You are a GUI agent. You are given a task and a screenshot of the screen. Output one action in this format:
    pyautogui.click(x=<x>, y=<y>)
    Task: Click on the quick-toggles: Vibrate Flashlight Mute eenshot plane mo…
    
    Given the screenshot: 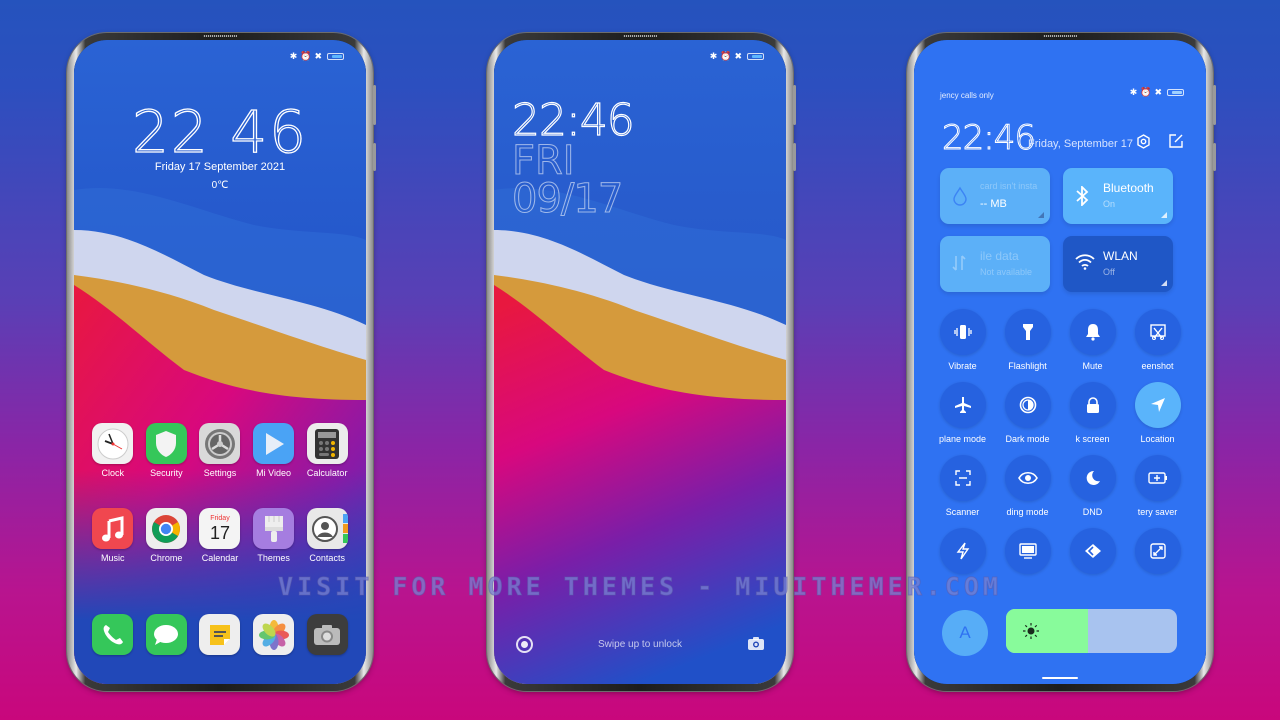 What is the action you would take?
    pyautogui.click(x=1060, y=444)
    